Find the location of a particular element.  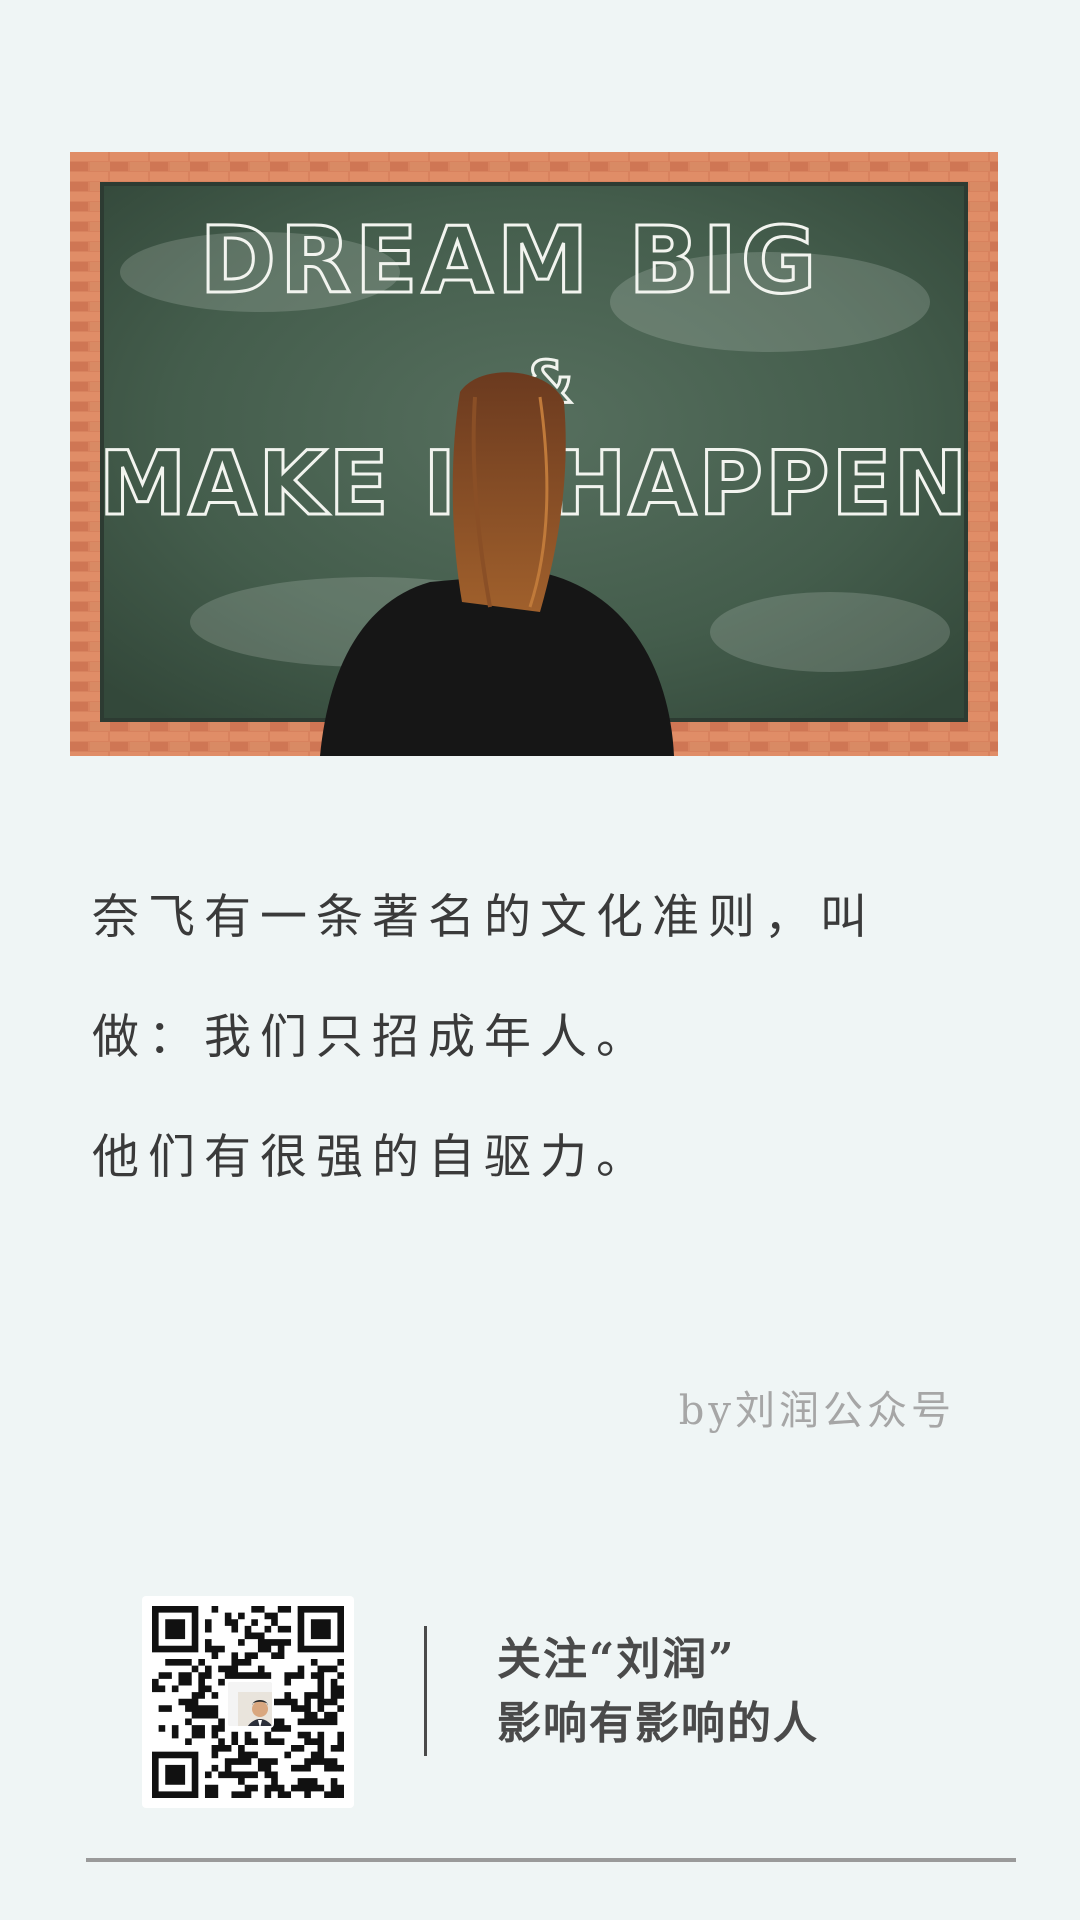

avatar is located at coordinates (250, 1704).